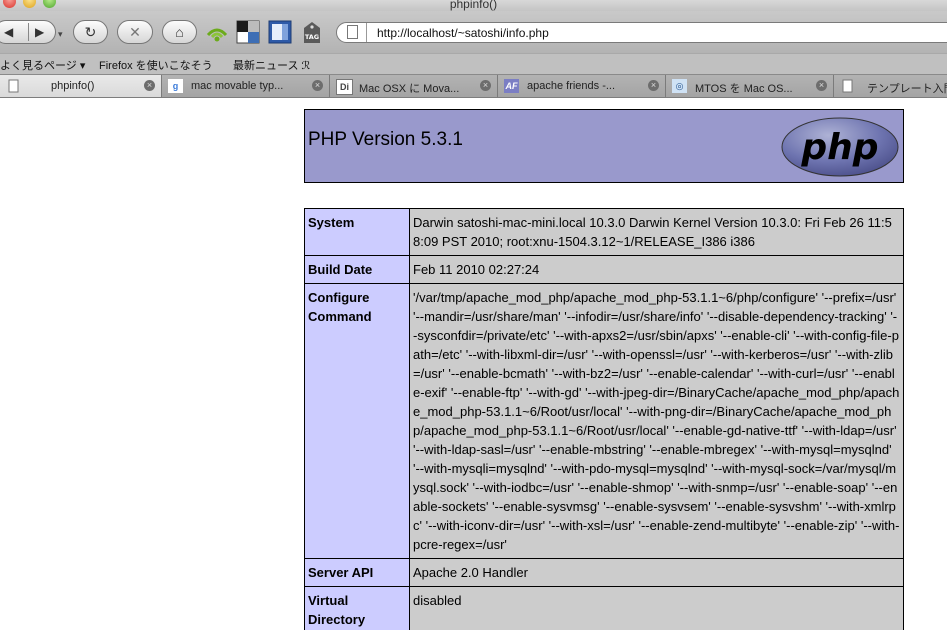 This screenshot has height=630, width=947. I want to click on tab-template: テンプレート入門, so click(890, 86).